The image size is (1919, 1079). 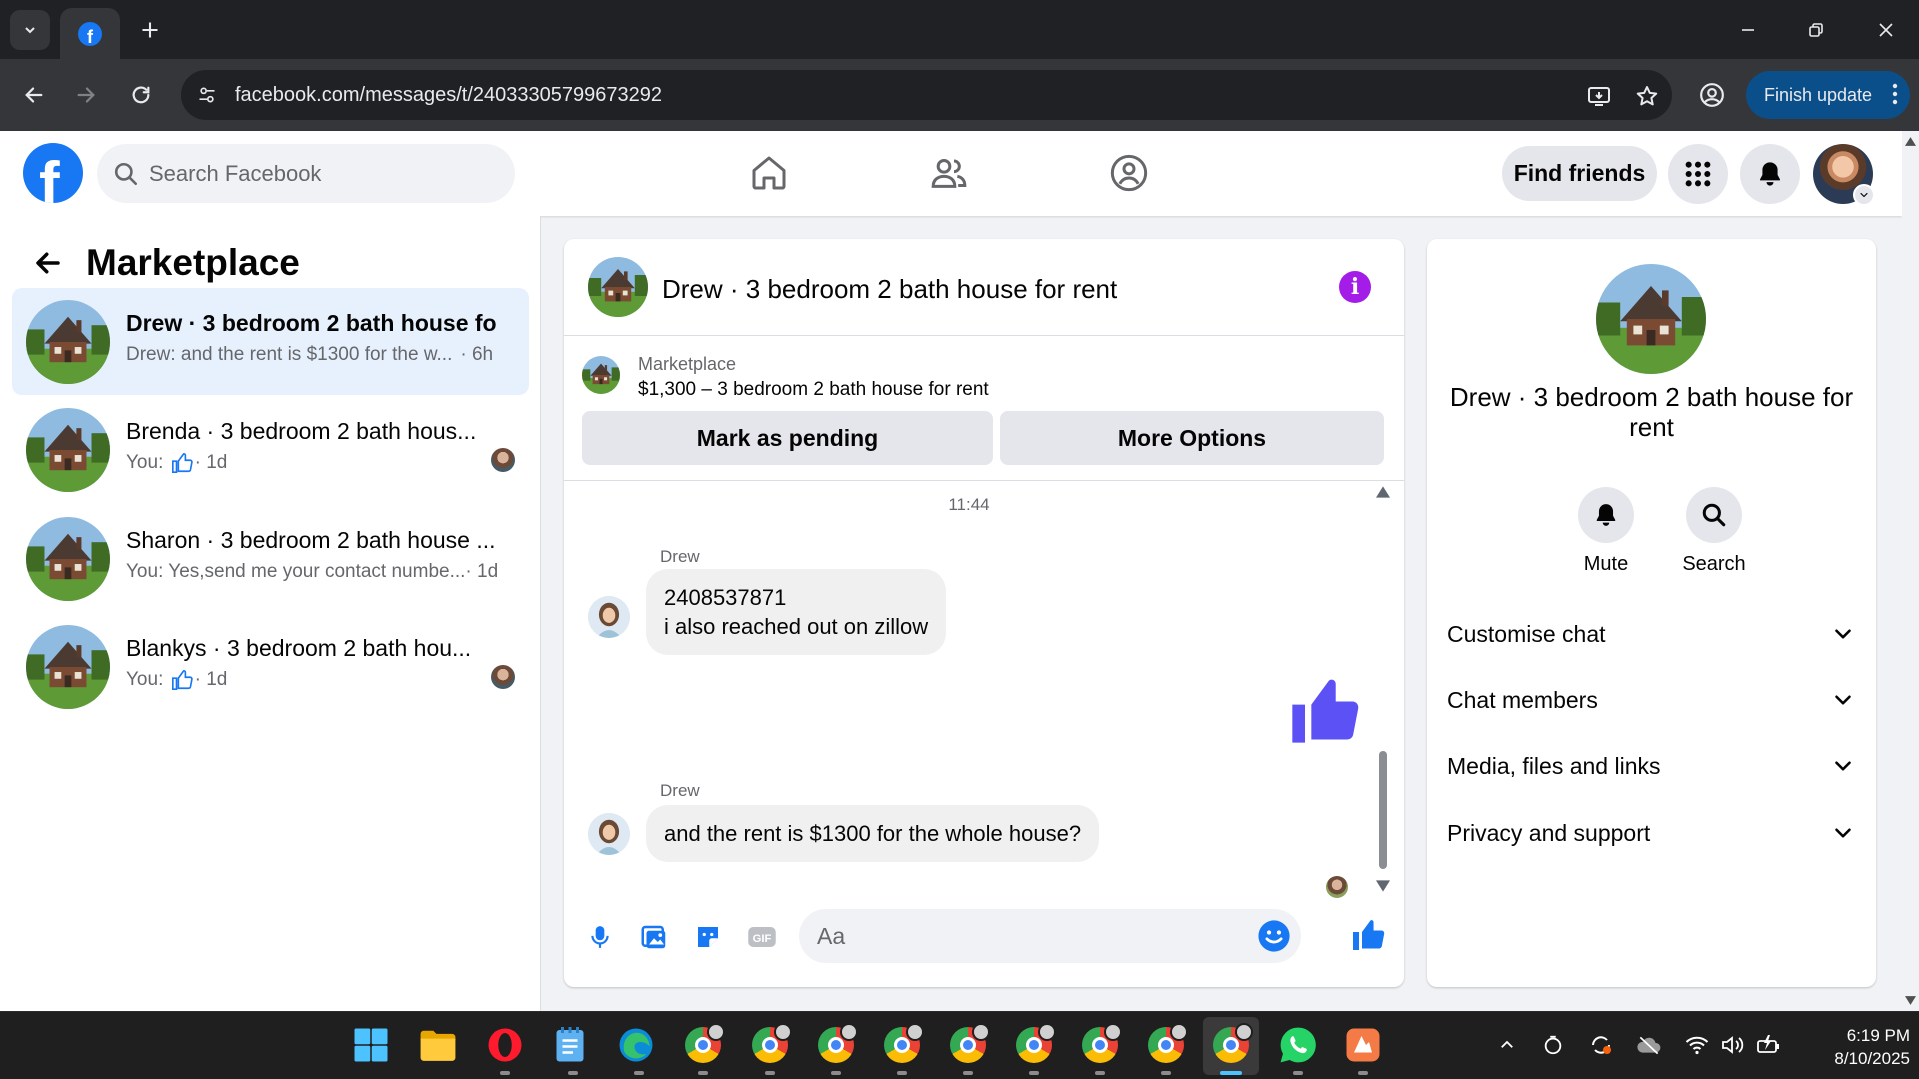 What do you see at coordinates (1649, 1045) in the screenshot?
I see `onedrive-button` at bounding box center [1649, 1045].